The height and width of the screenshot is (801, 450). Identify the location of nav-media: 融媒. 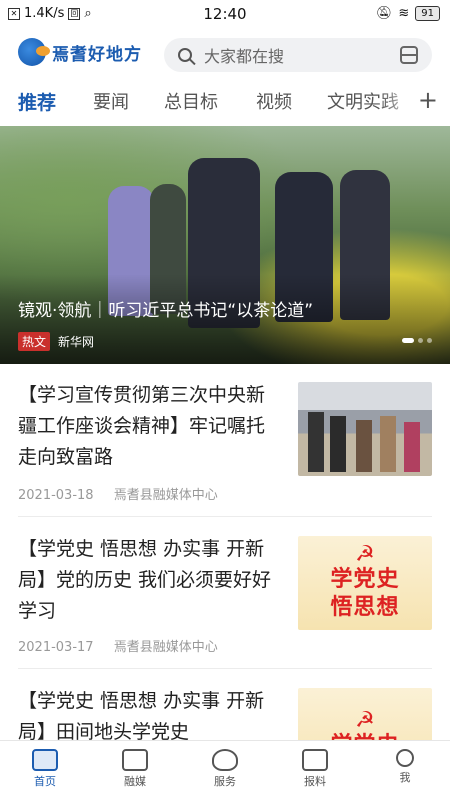
(135, 768).